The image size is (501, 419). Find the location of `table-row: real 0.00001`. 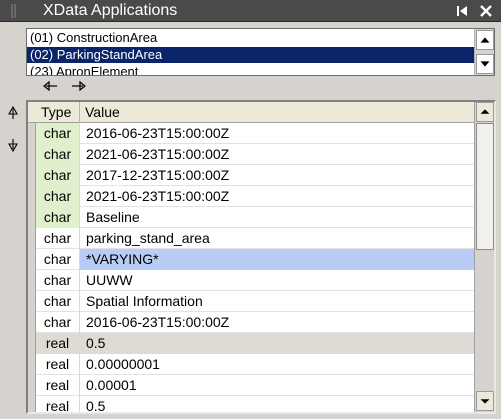

table-row: real 0.00001 is located at coordinates (255, 385).